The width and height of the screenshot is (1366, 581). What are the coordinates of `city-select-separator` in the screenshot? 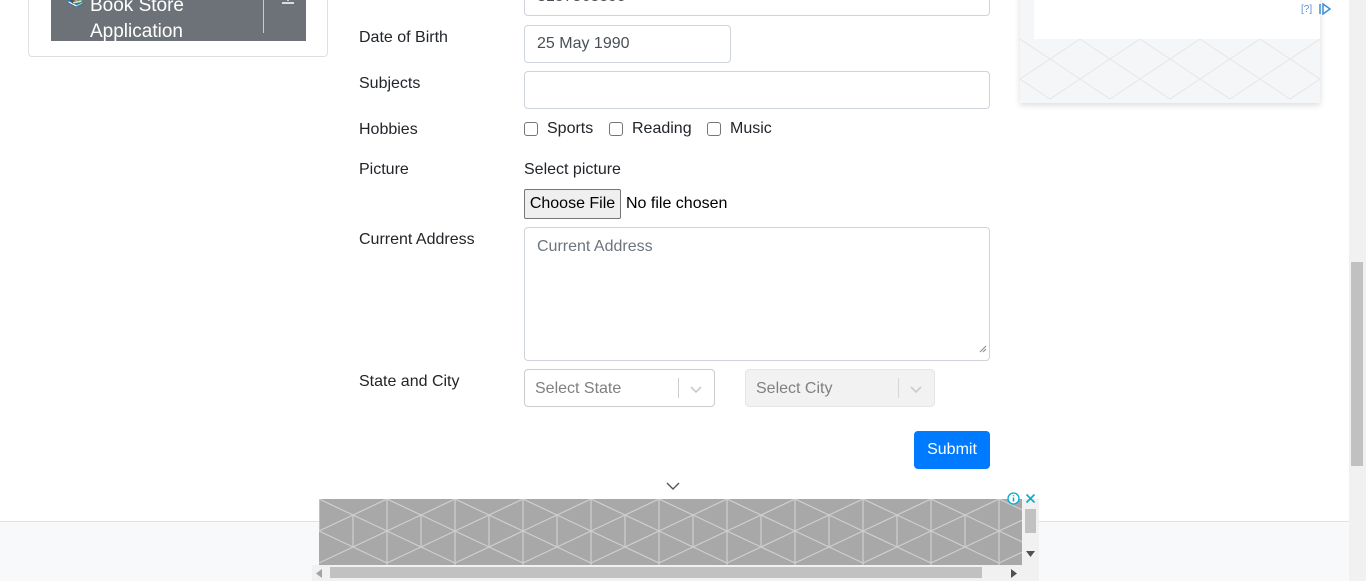 It's located at (898, 388).